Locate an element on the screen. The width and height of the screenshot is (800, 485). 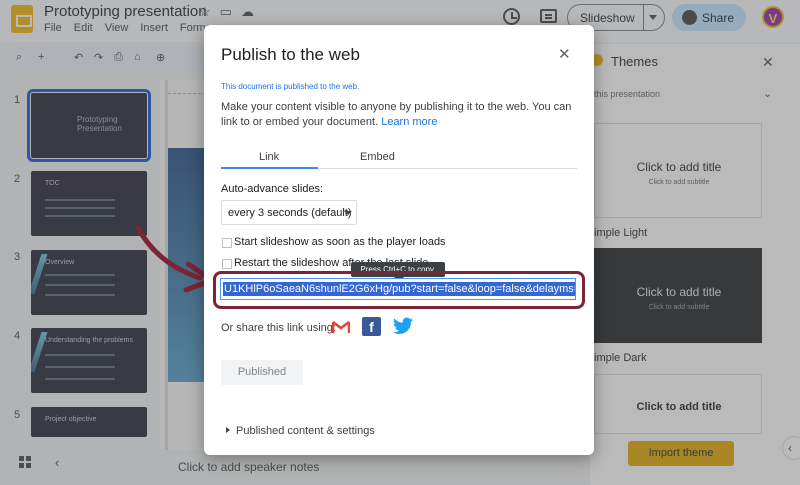
tab-embed: Embed is located at coordinates (377, 157).